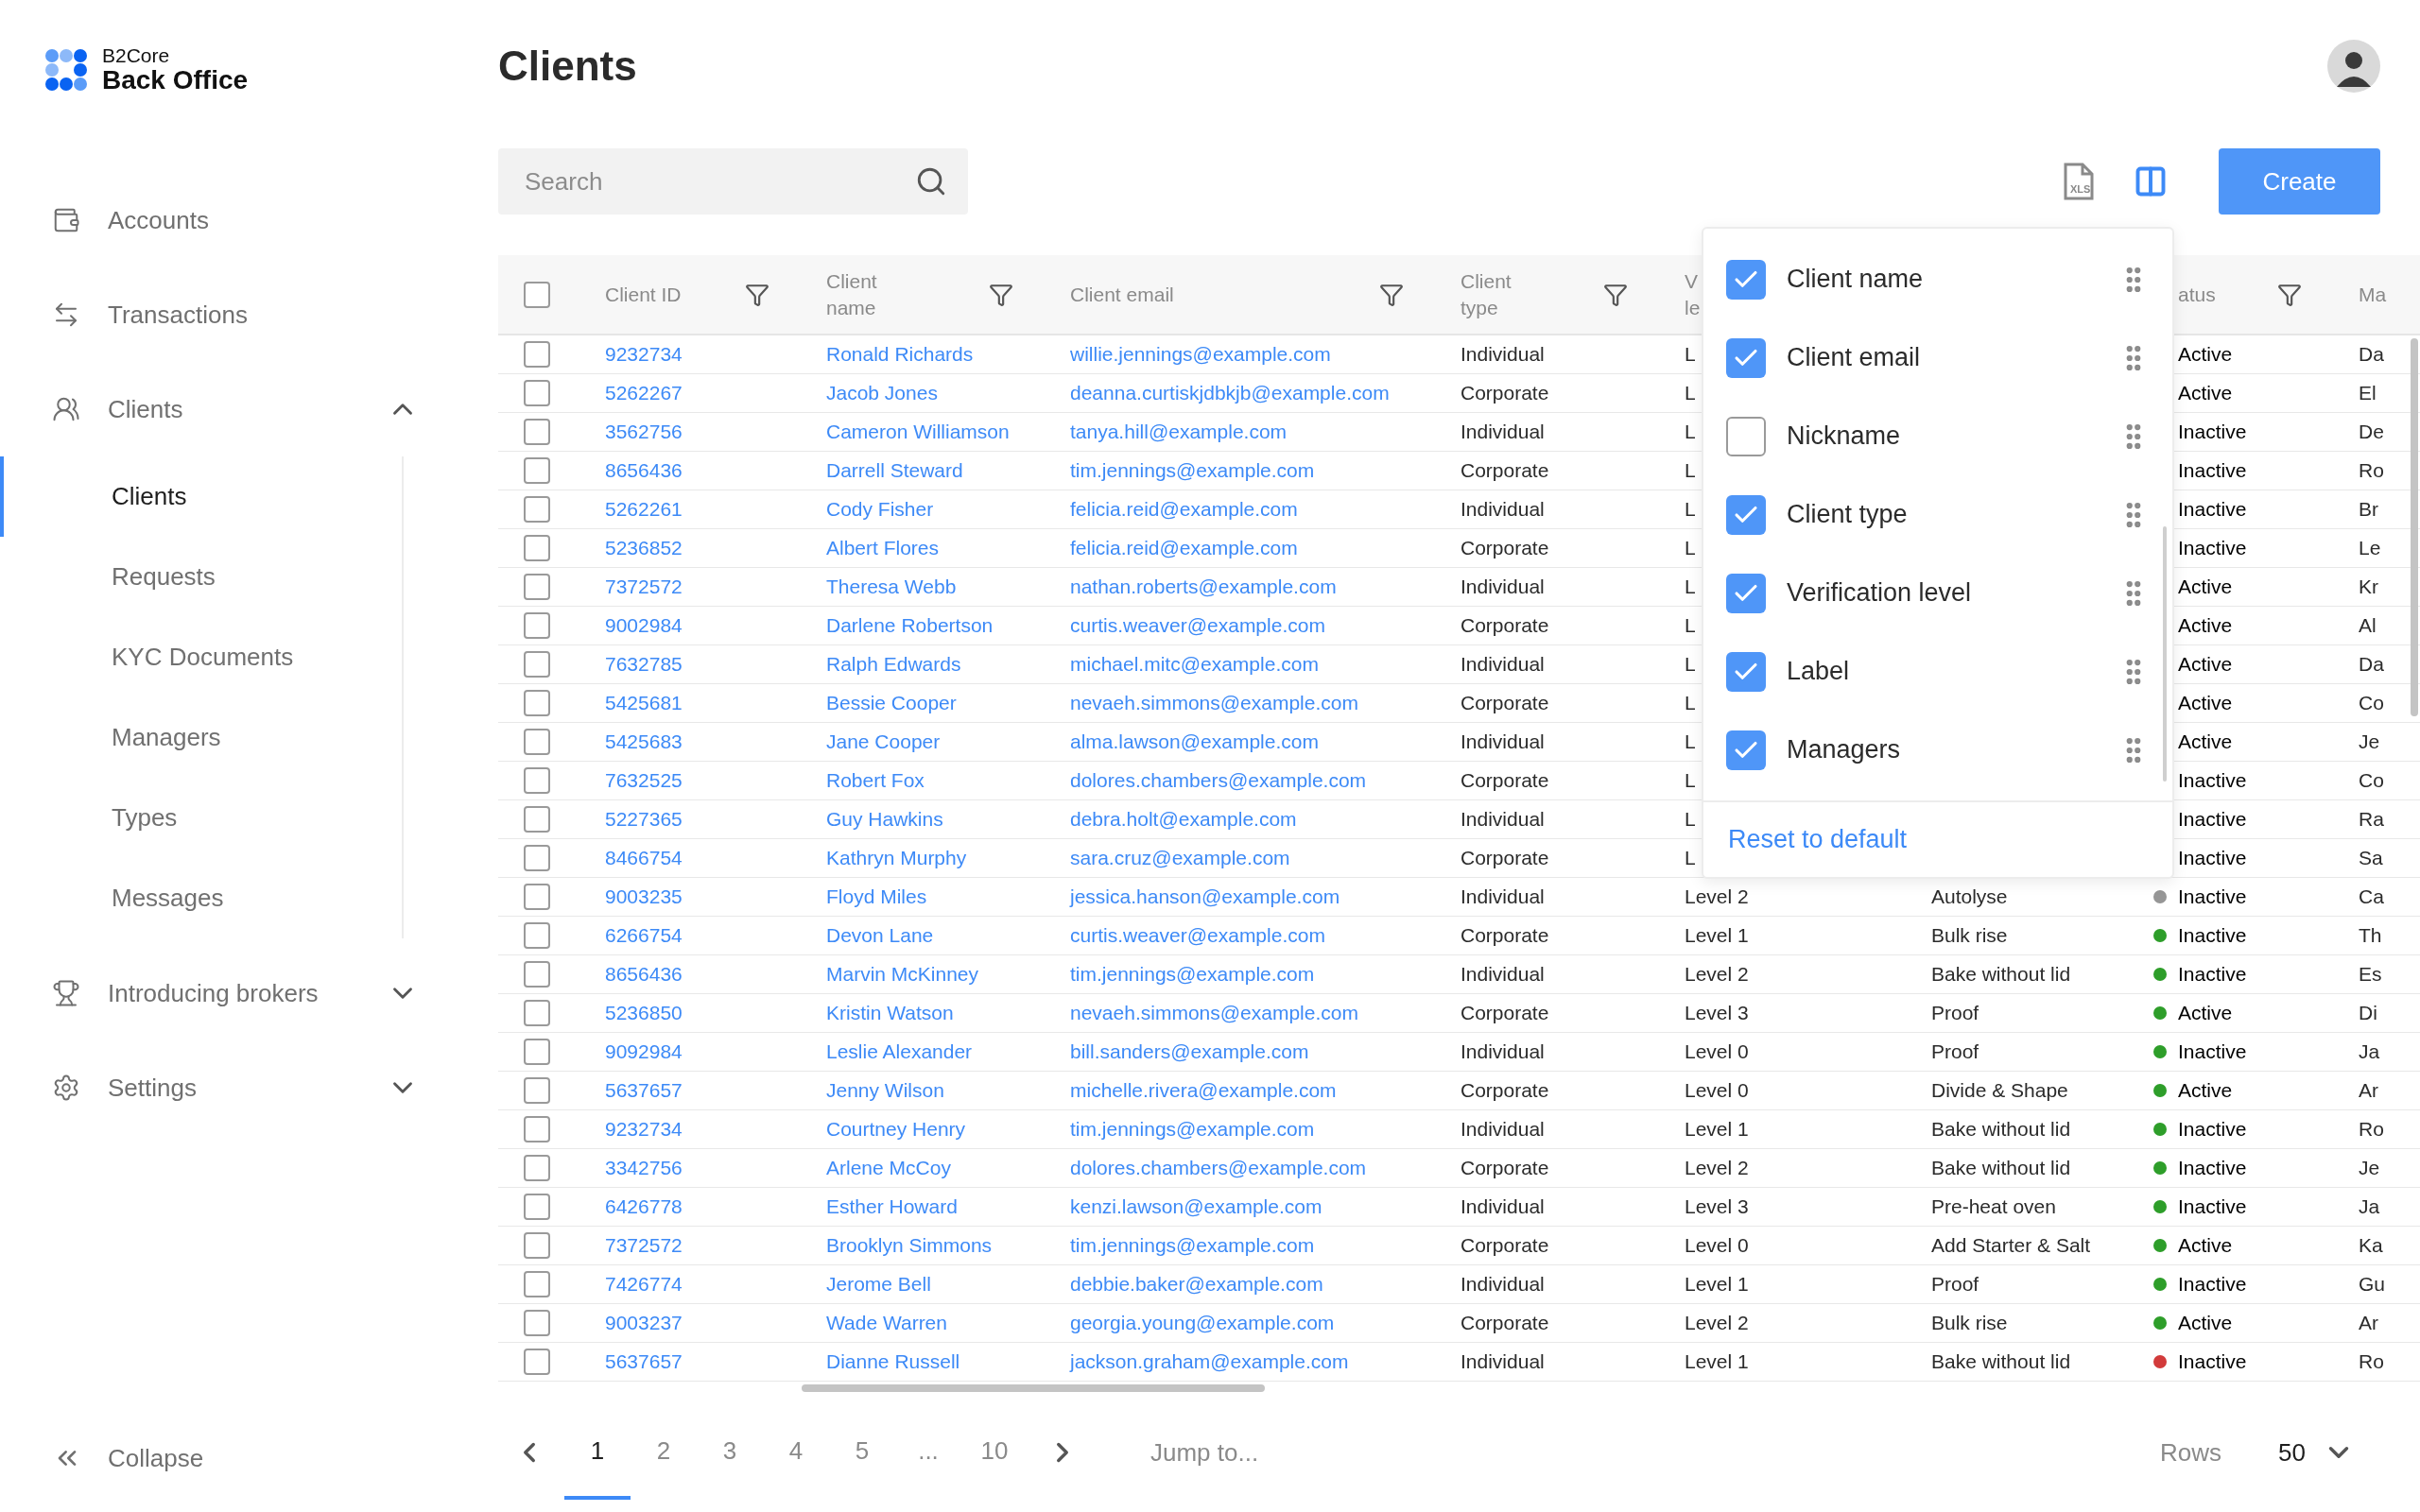  I want to click on table-link: nevaeh.simmons@example.com, so click(1214, 703).